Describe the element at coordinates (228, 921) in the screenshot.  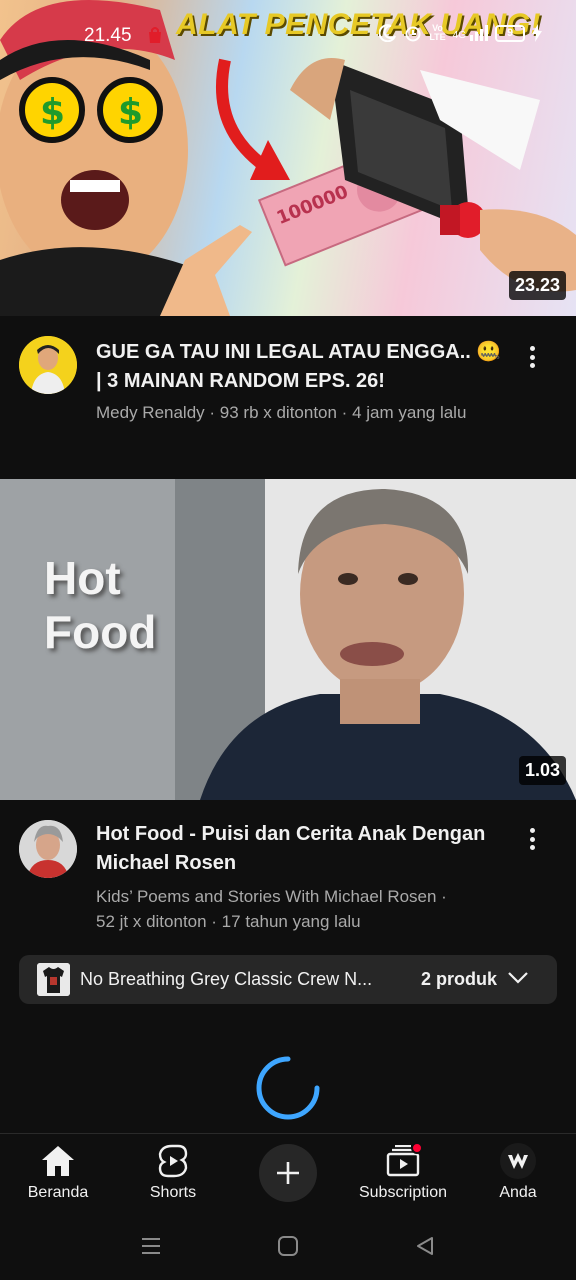
I see `video2-meta-line2: 52 jt x ditonton · 17 tahun yang lalu` at that location.